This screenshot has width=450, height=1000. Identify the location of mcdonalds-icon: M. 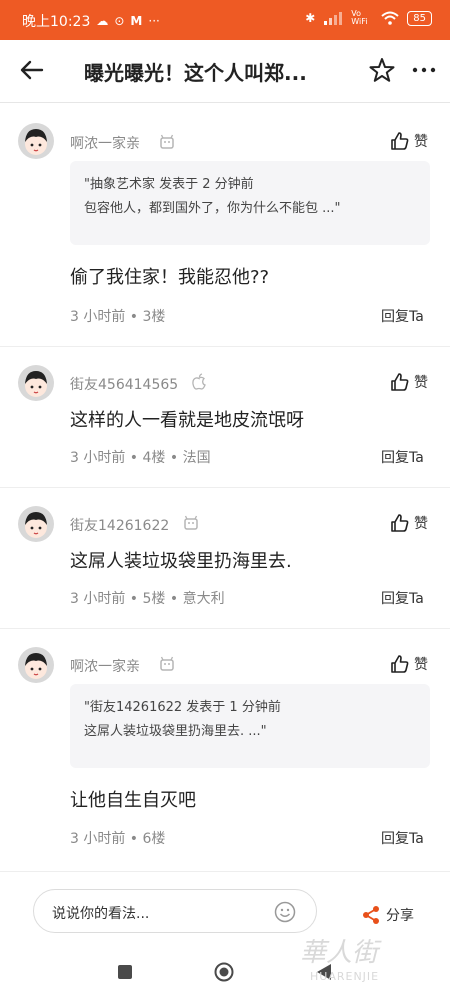
(136, 21).